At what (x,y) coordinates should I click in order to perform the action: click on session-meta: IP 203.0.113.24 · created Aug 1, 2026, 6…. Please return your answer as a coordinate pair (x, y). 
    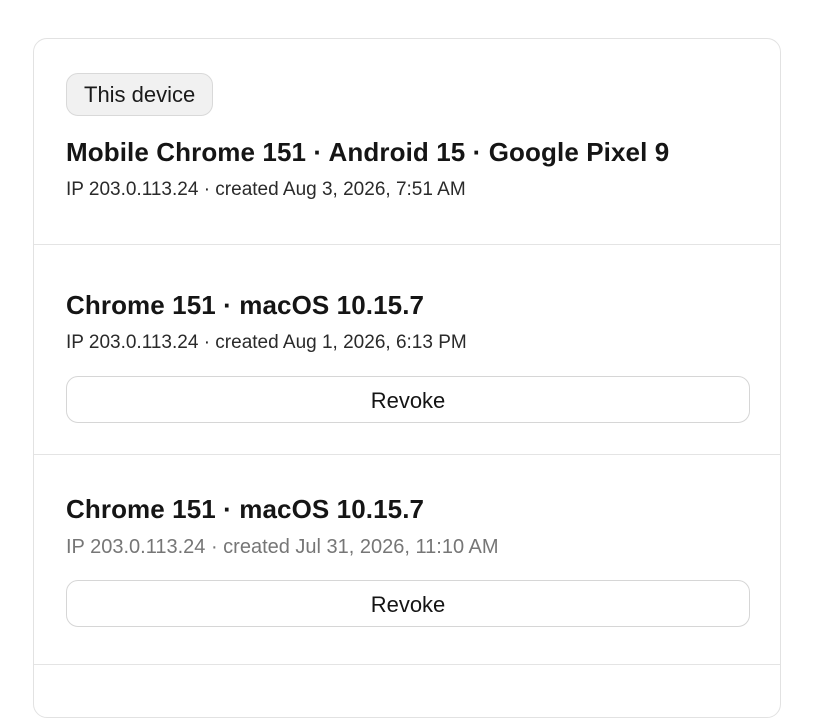
    Looking at the image, I should click on (266, 342).